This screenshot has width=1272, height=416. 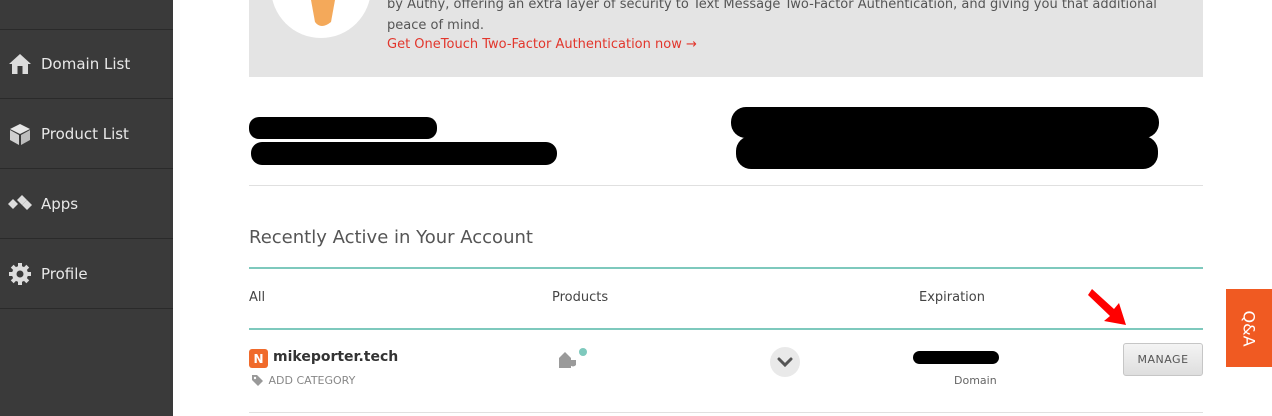 I want to click on product-icons, so click(x=573, y=358).